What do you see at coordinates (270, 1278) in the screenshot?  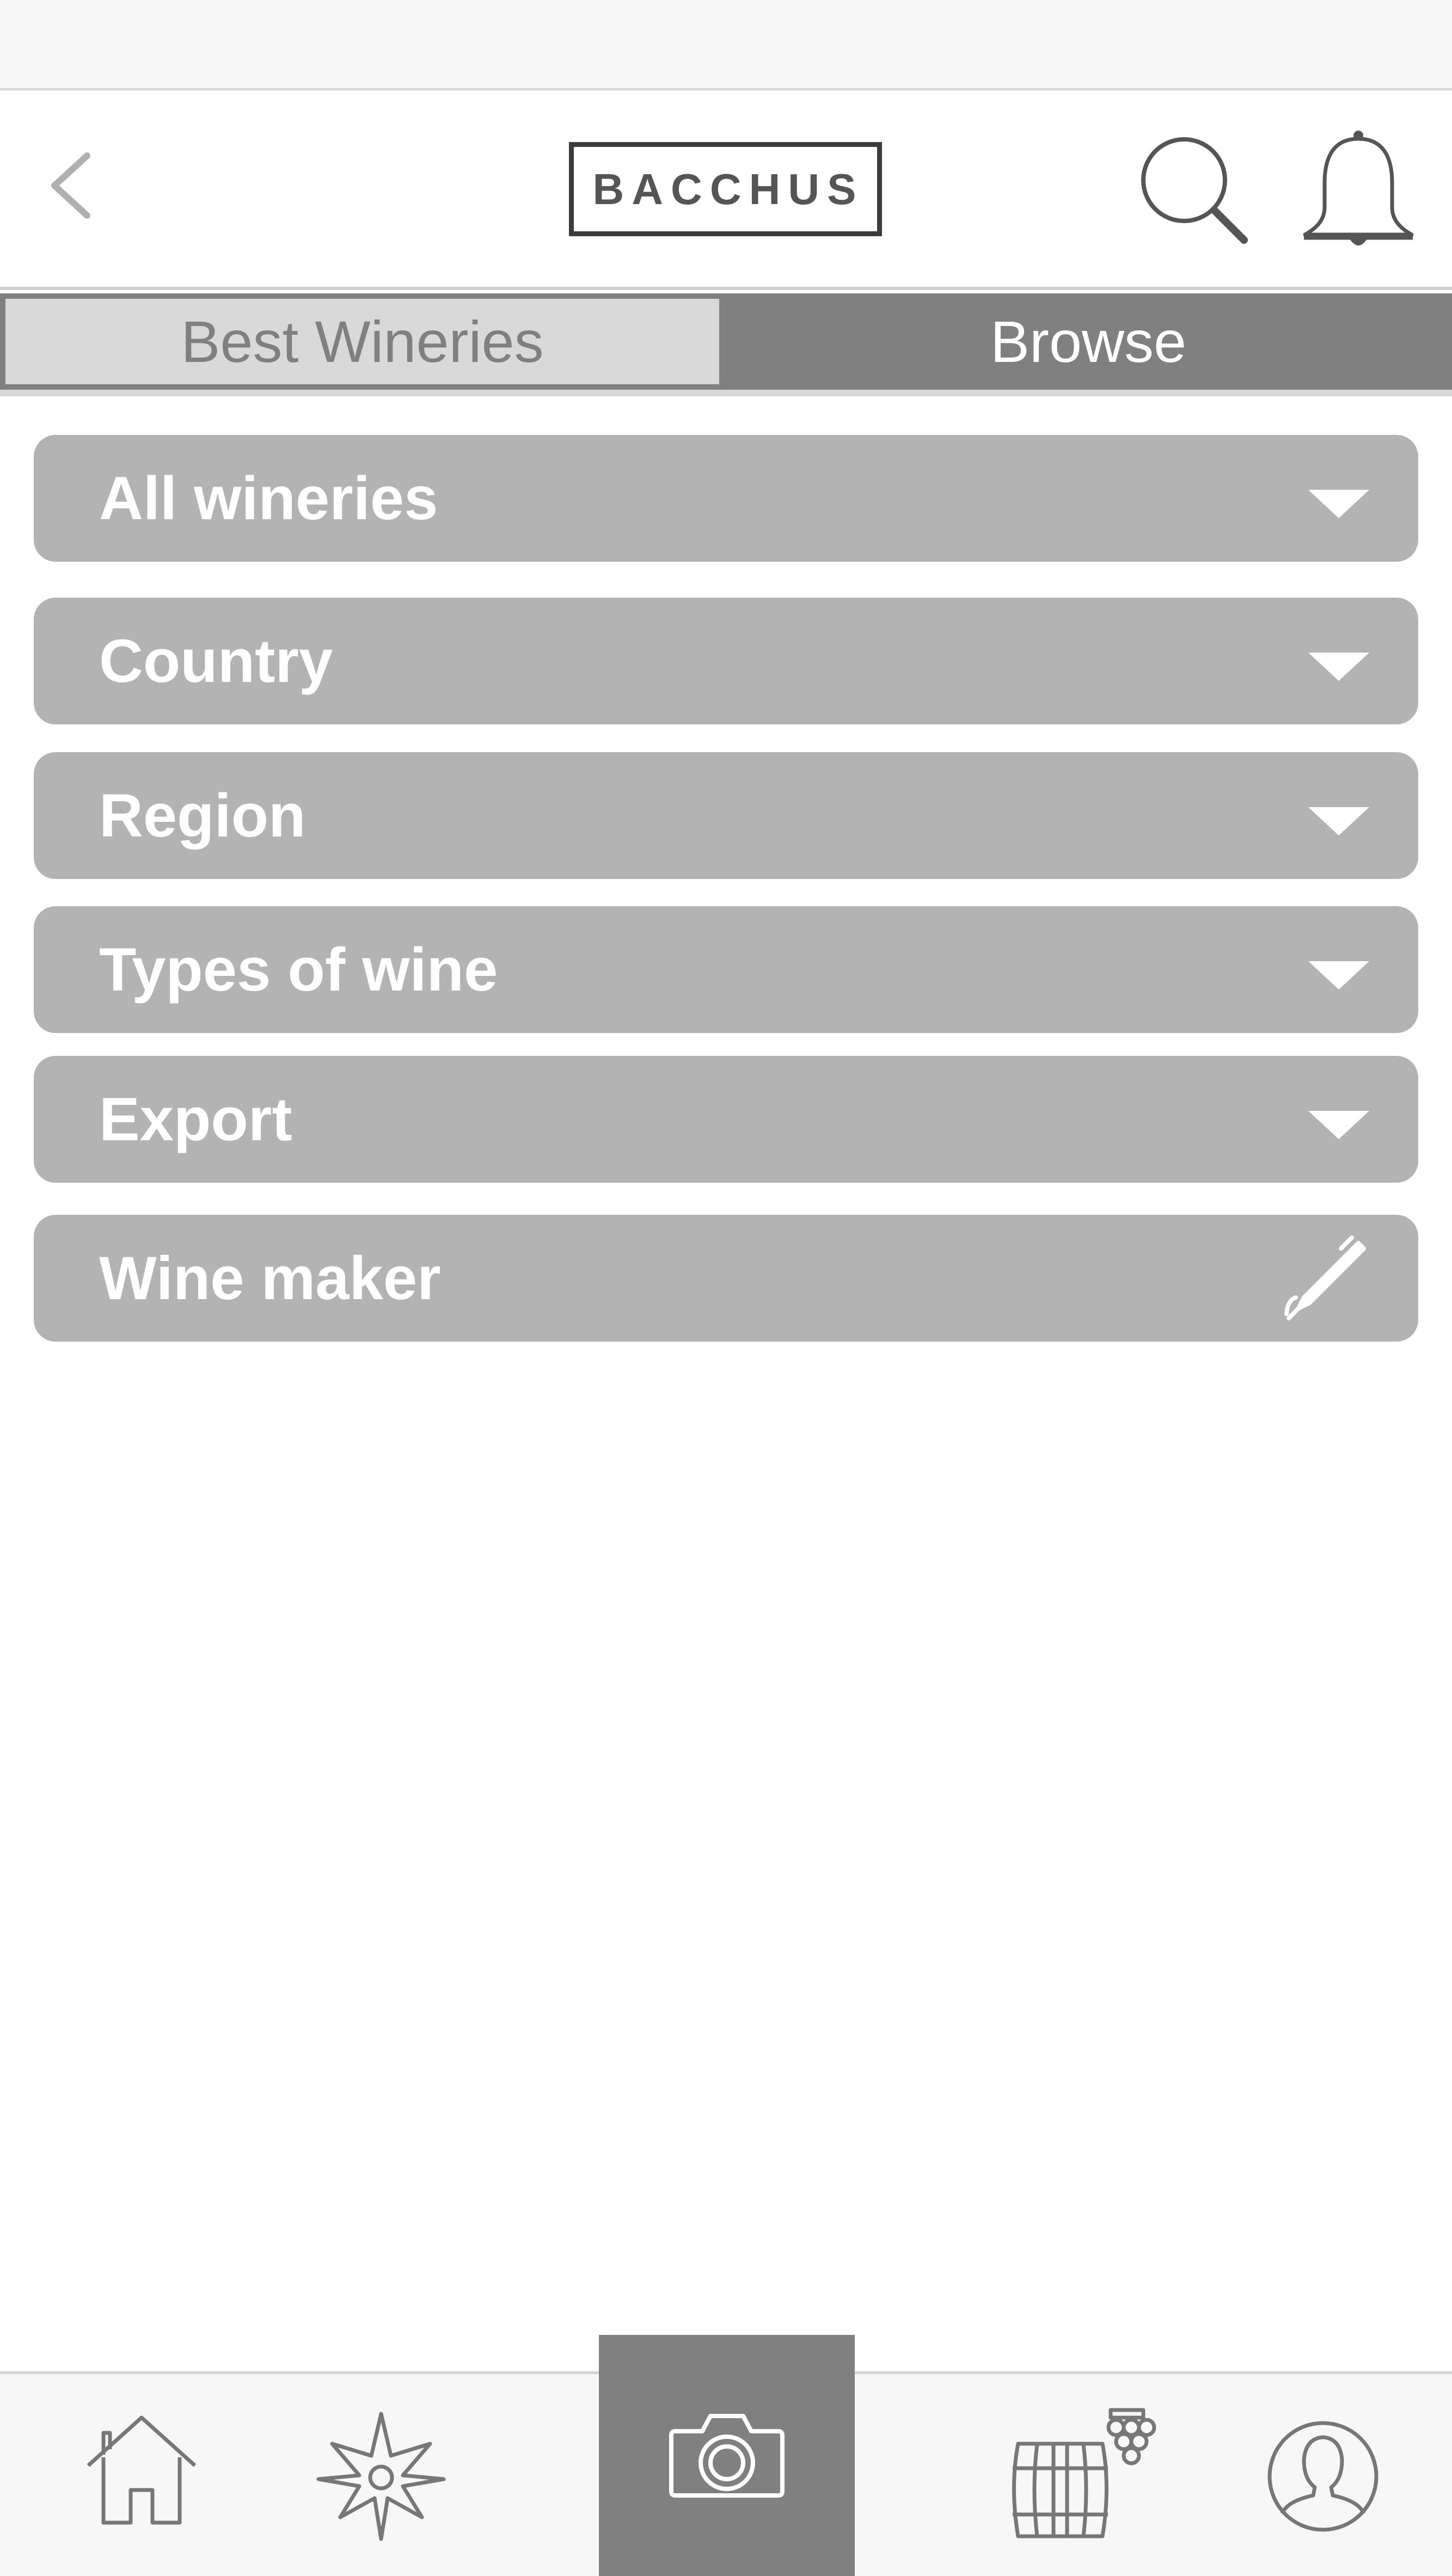 I see `filter-label: Wine maker` at bounding box center [270, 1278].